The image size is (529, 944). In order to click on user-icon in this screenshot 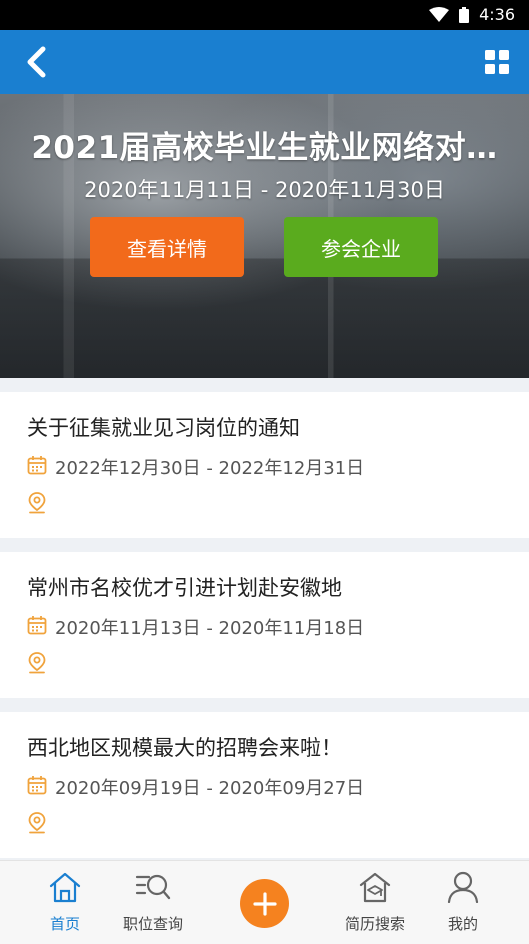, I will do `click(463, 889)`.